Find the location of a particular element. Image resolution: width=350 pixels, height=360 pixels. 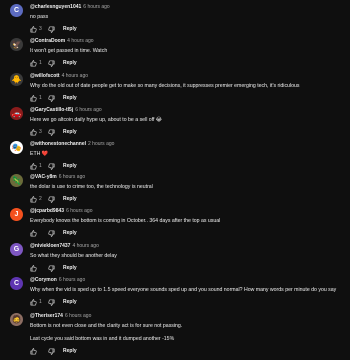

like-count: 2 is located at coordinates (40, 199).